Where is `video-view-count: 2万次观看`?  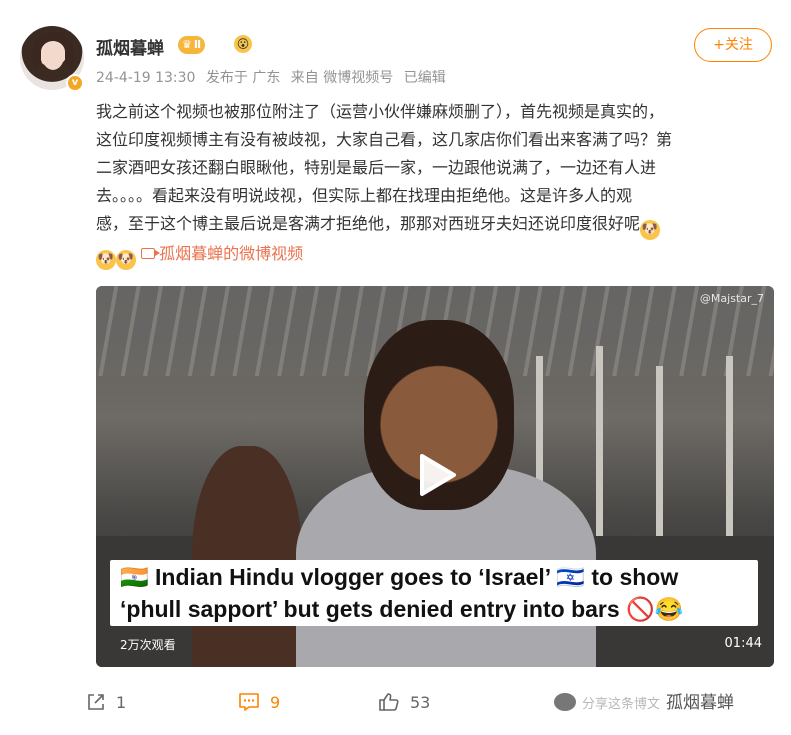
video-view-count: 2万次观看 is located at coordinates (148, 645).